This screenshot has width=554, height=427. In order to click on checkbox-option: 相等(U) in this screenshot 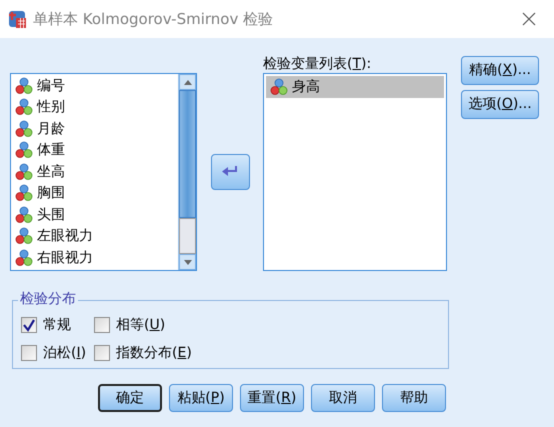, I will do `click(143, 325)`.